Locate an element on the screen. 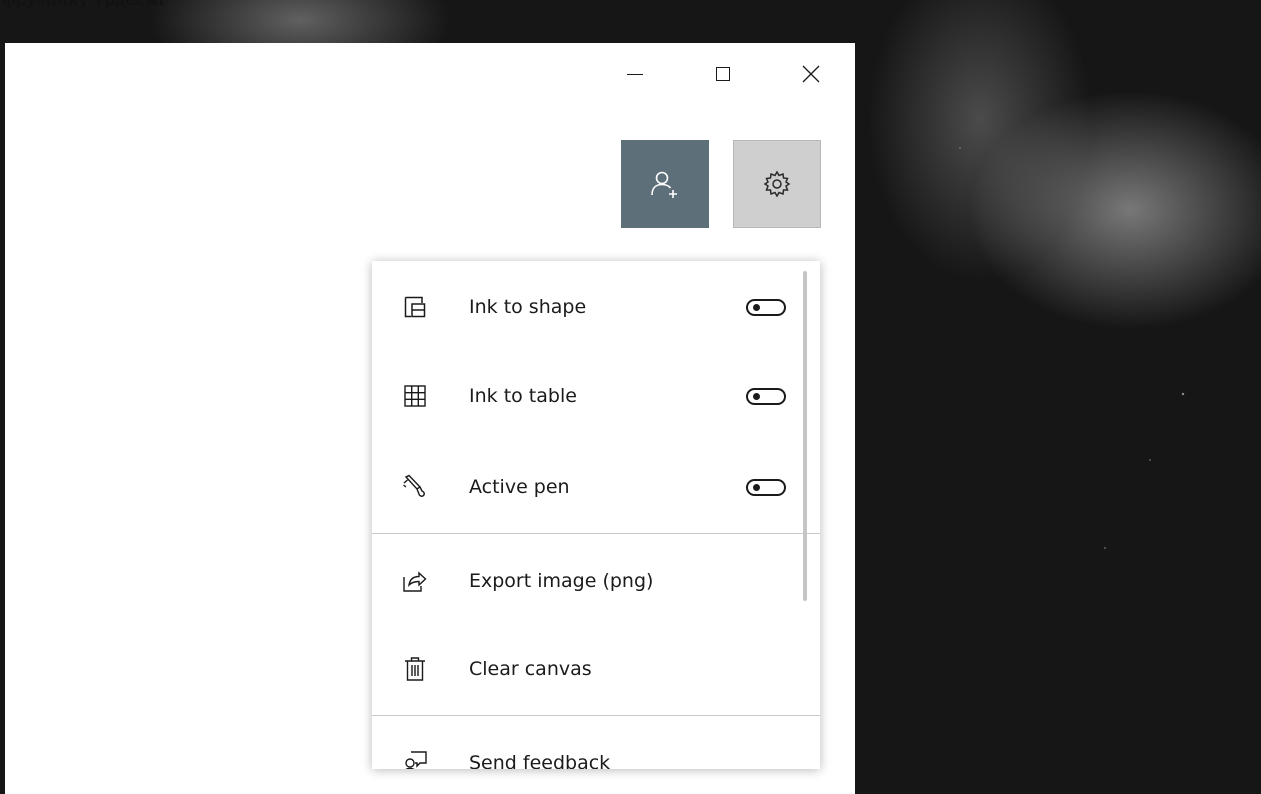 This screenshot has height=794, width=1261. title-bar-controls is located at coordinates (723, 74).